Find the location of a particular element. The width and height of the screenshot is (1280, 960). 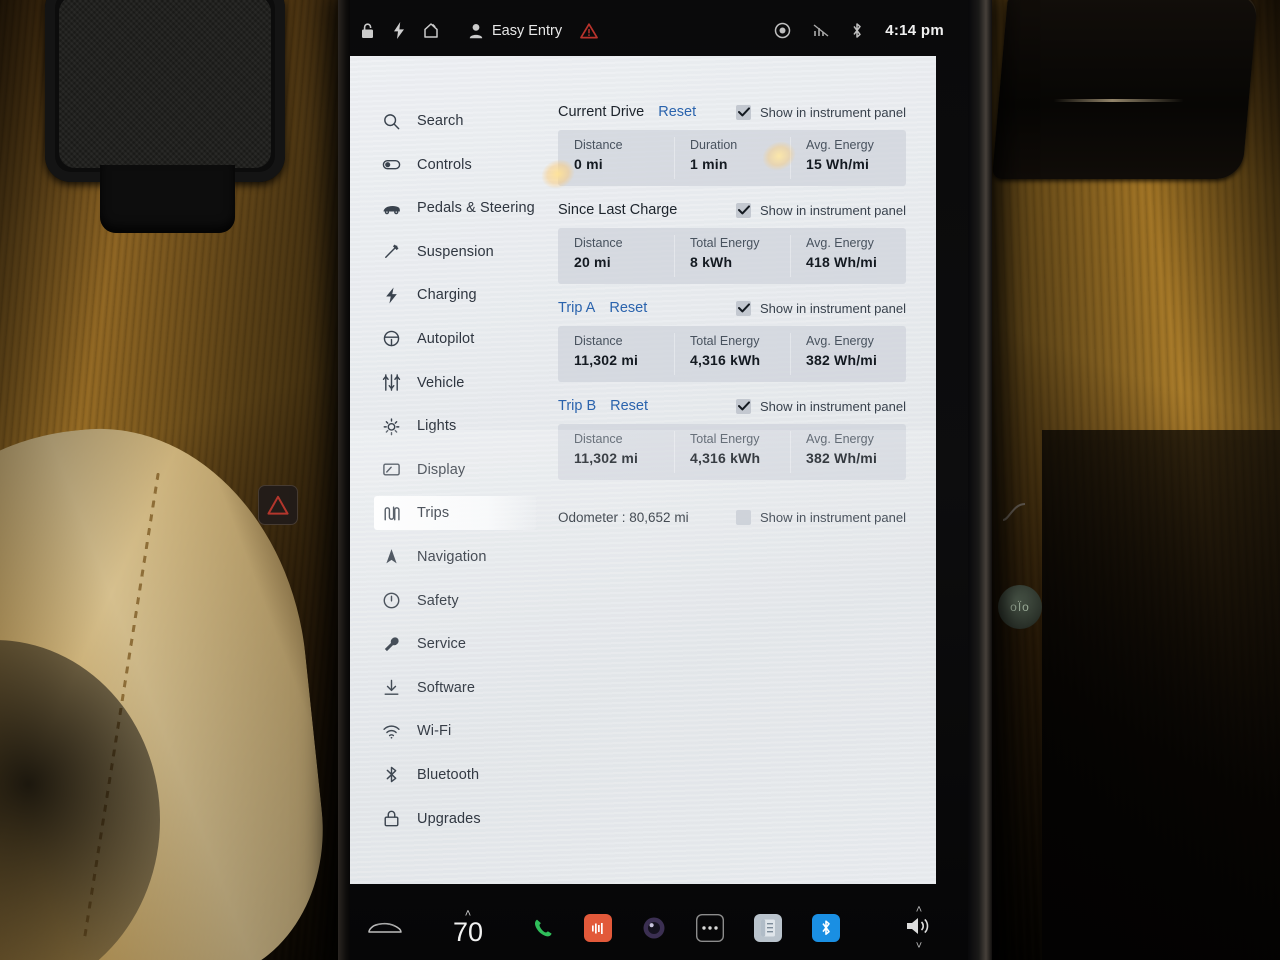

stat-cell: Avg. Energy 382 Wh/mi is located at coordinates (848, 452).